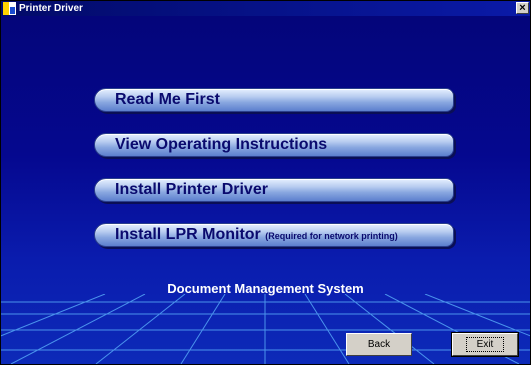 This screenshot has height=365, width=531. I want to click on close-button: ×, so click(522, 8).